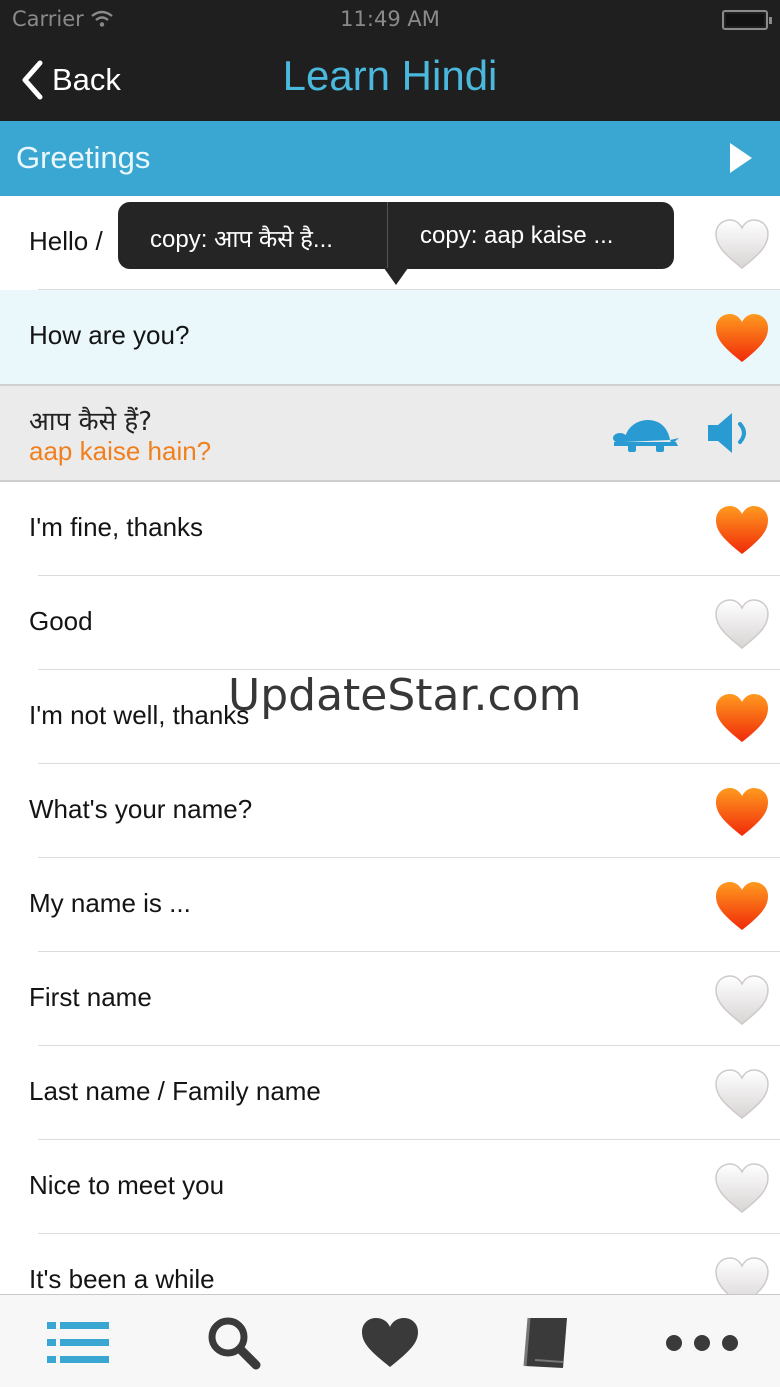 The image size is (780, 1387). Describe the element at coordinates (387, 235) in the screenshot. I see `copy-menu-divider` at that location.